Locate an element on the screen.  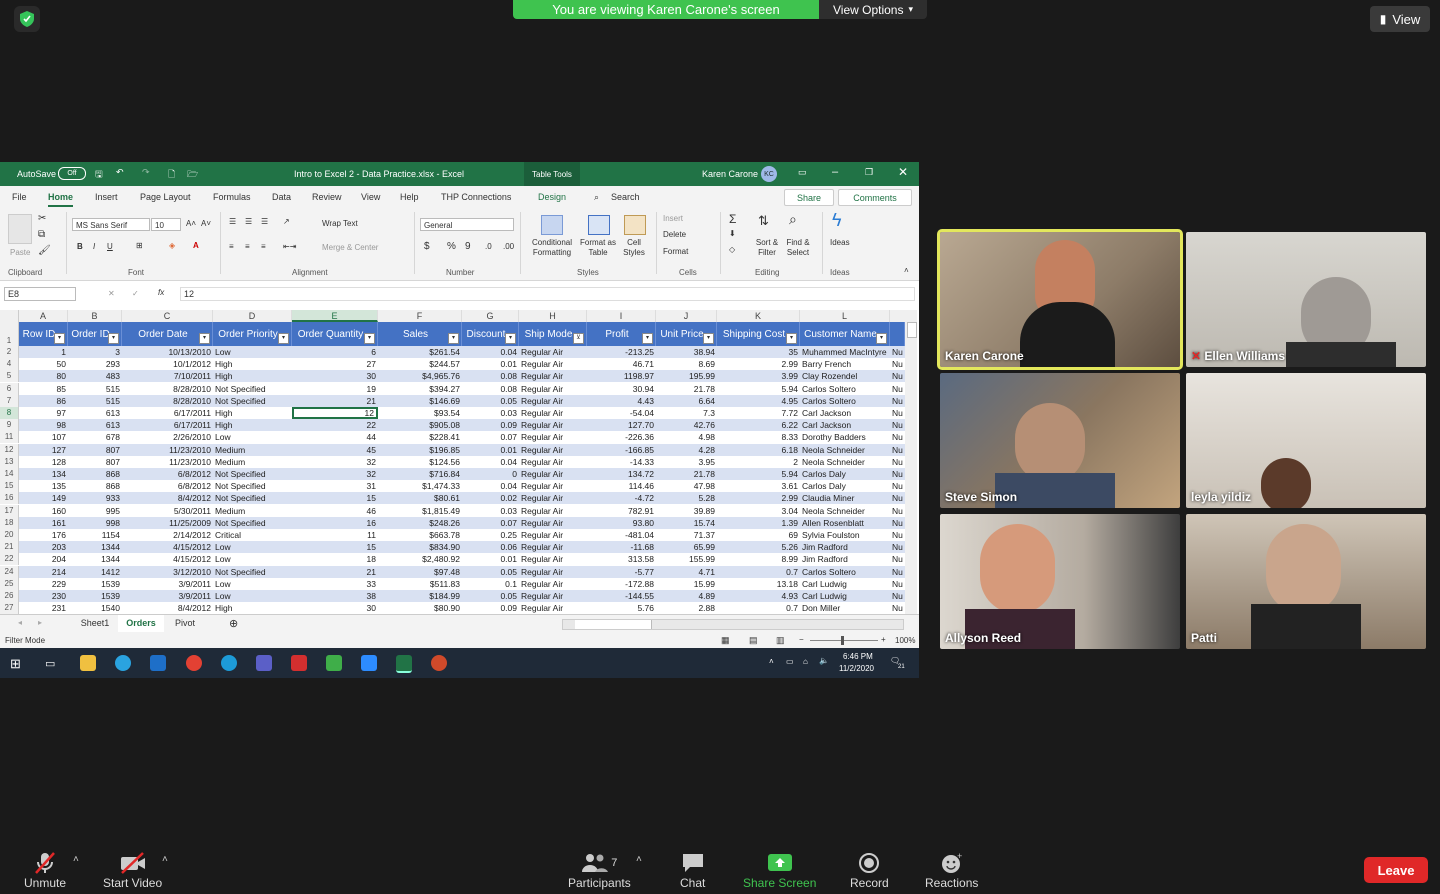
table-cell: 3 is located at coordinates (95, 352).